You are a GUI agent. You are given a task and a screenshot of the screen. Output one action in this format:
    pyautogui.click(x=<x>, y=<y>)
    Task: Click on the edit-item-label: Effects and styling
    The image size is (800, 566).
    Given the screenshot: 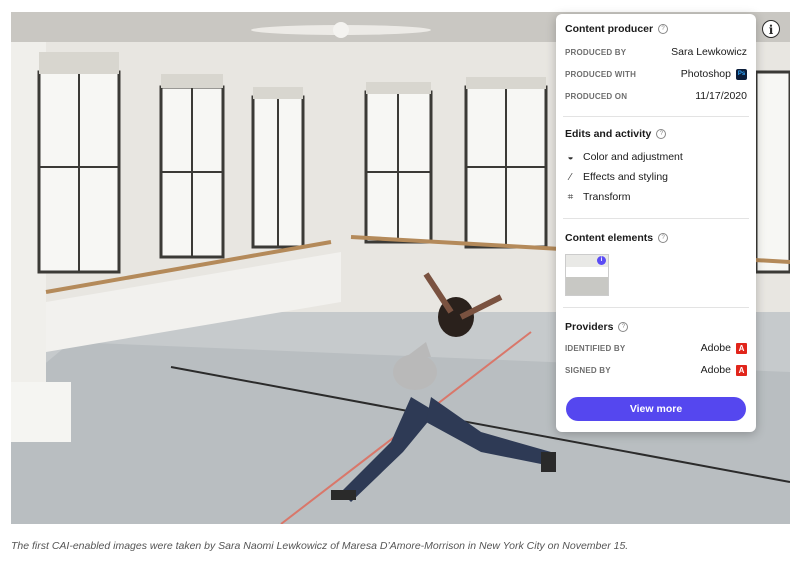 What is the action you would take?
    pyautogui.click(x=626, y=177)
    